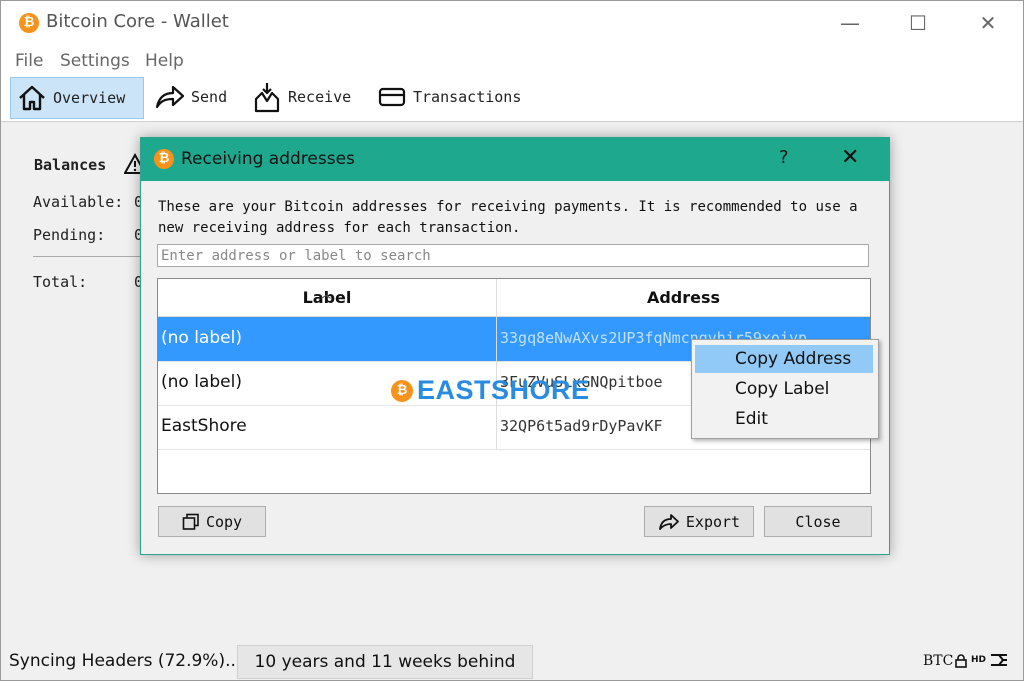 This screenshot has width=1024, height=681. I want to click on export-button: Export, so click(699, 521).